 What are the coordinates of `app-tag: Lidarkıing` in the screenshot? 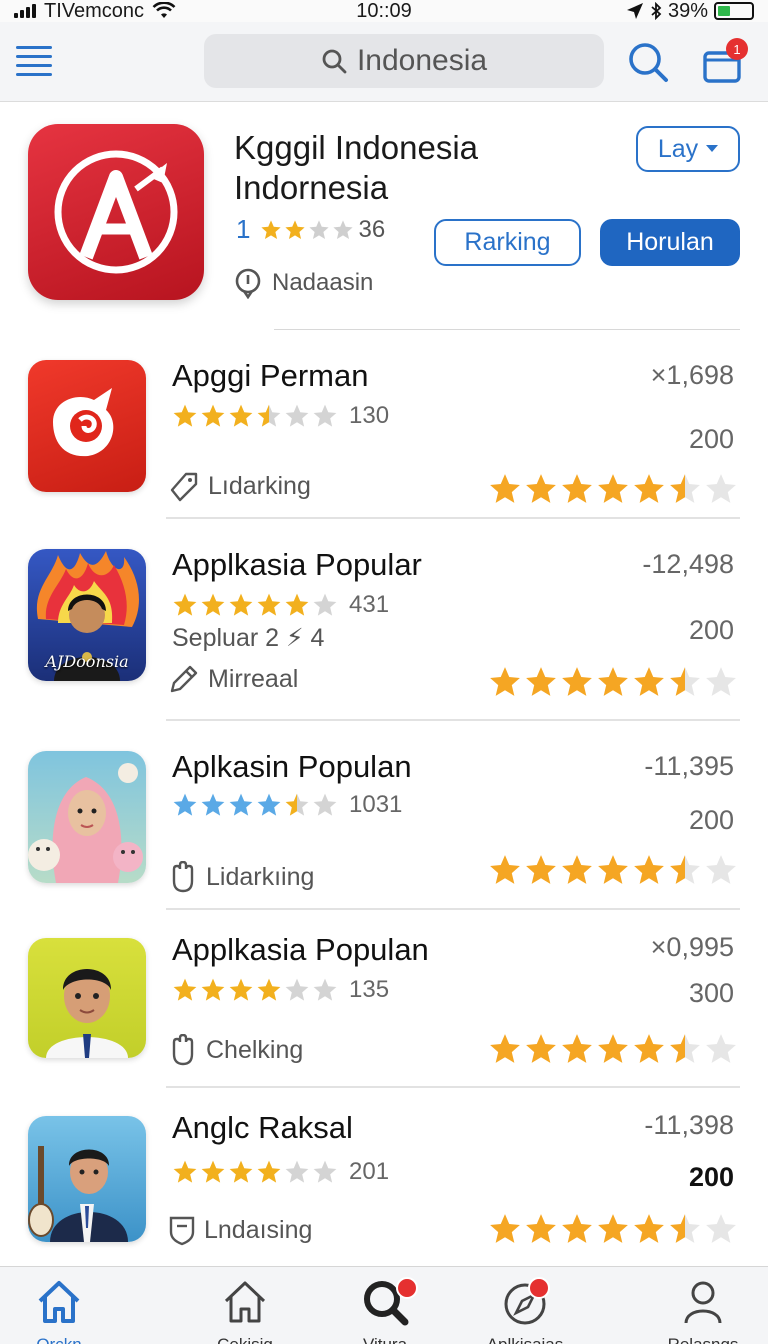 It's located at (241, 877).